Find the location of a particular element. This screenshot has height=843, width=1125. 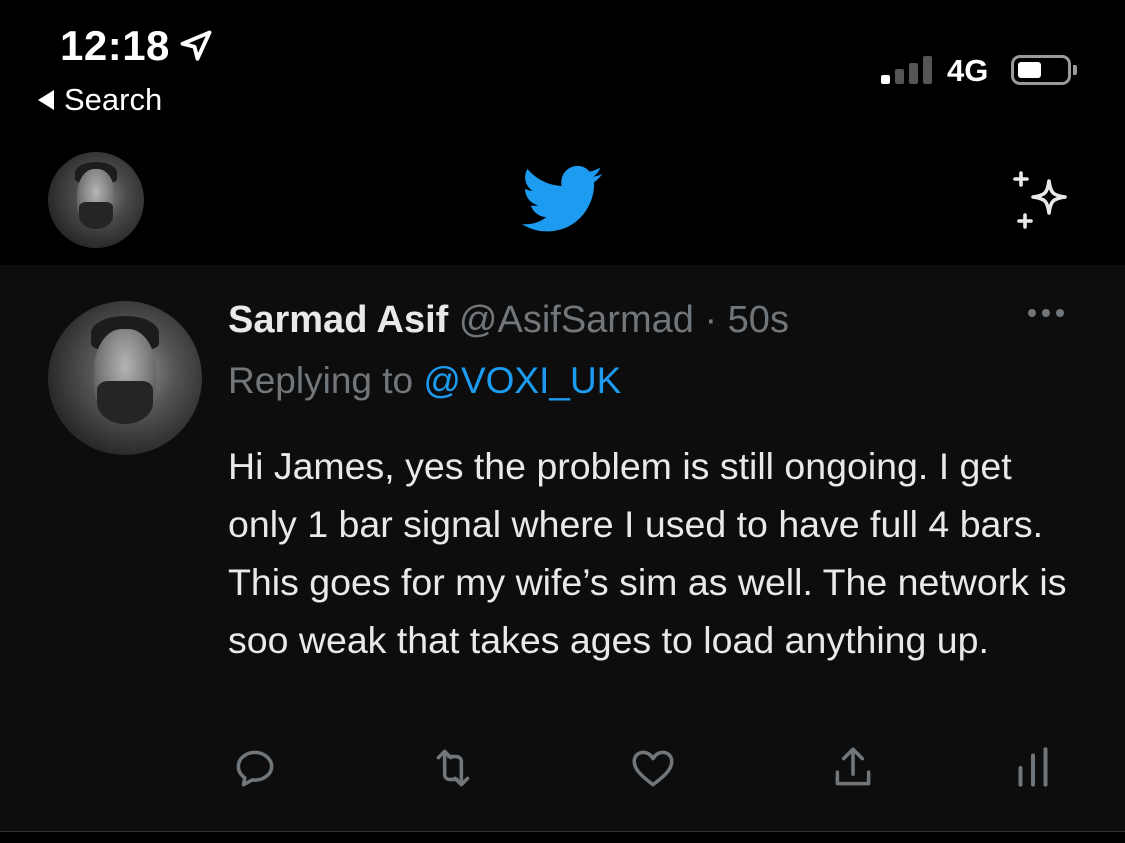

share-icon is located at coordinates (853, 766).